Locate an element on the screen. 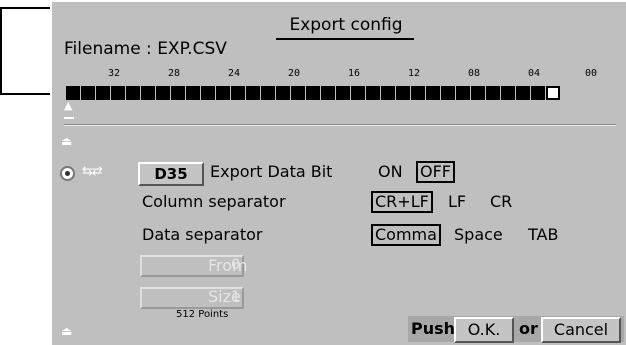  column-separator-label: Column separator is located at coordinates (214, 201).